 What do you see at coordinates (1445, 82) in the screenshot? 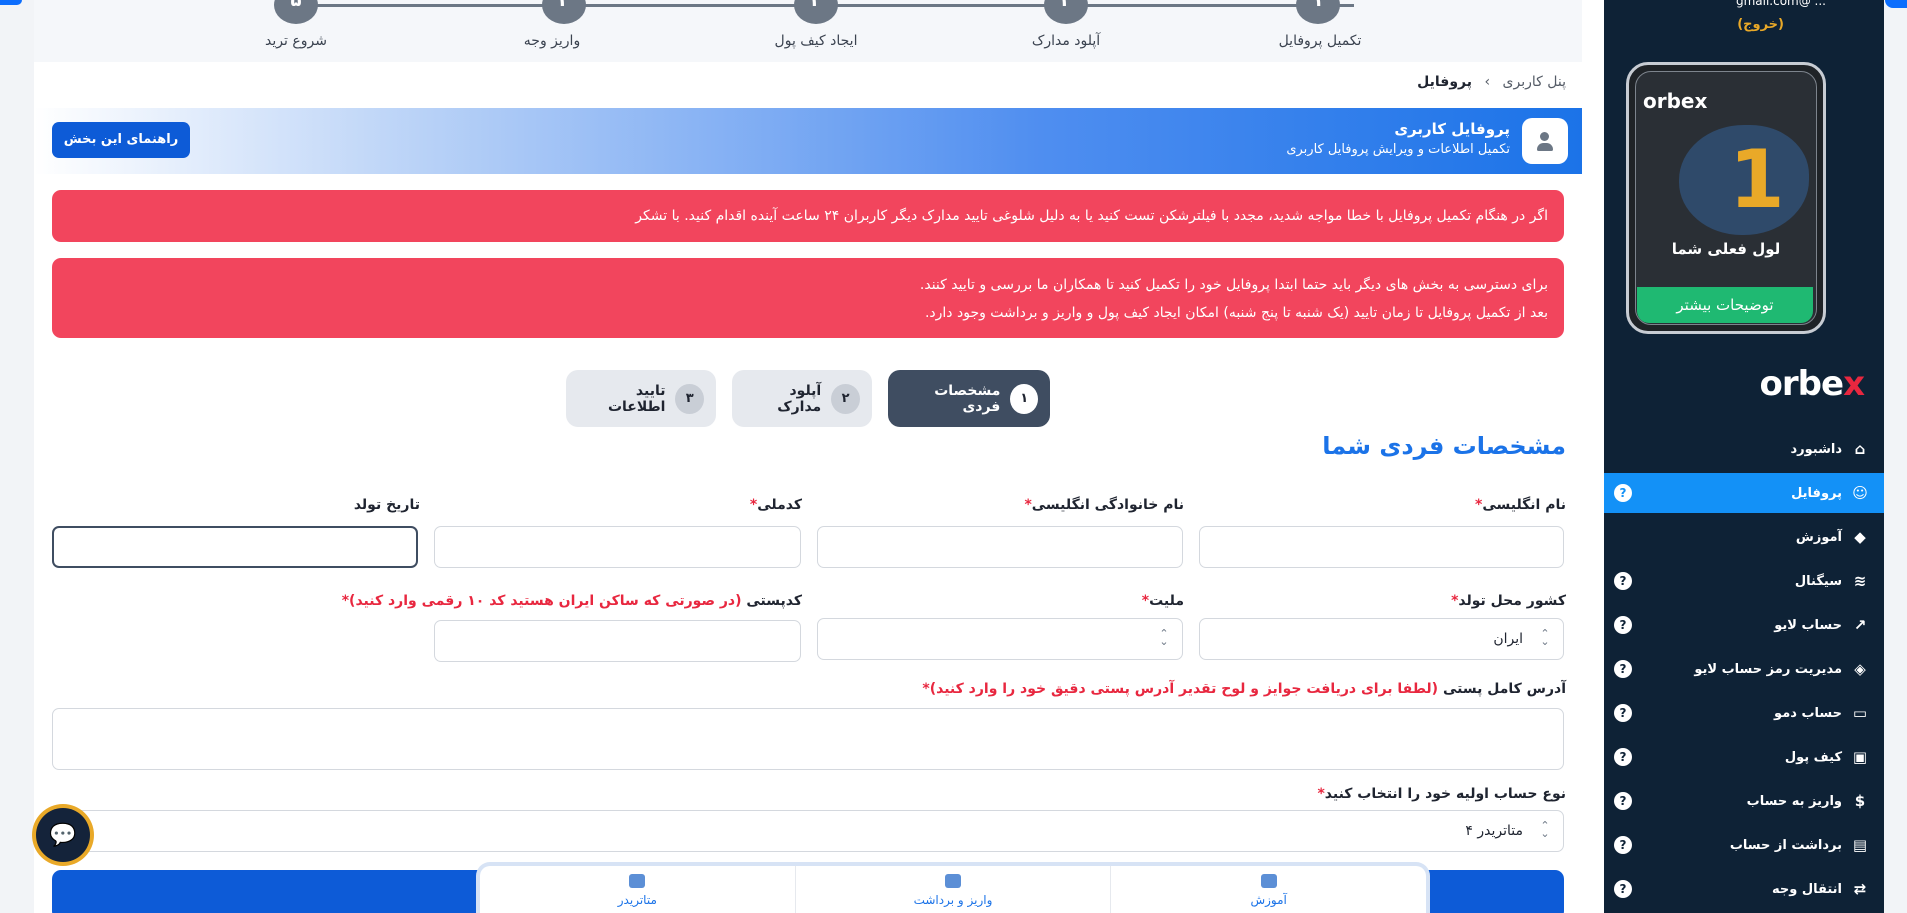
I see `breadcrumb-current: پروفایل` at bounding box center [1445, 82].